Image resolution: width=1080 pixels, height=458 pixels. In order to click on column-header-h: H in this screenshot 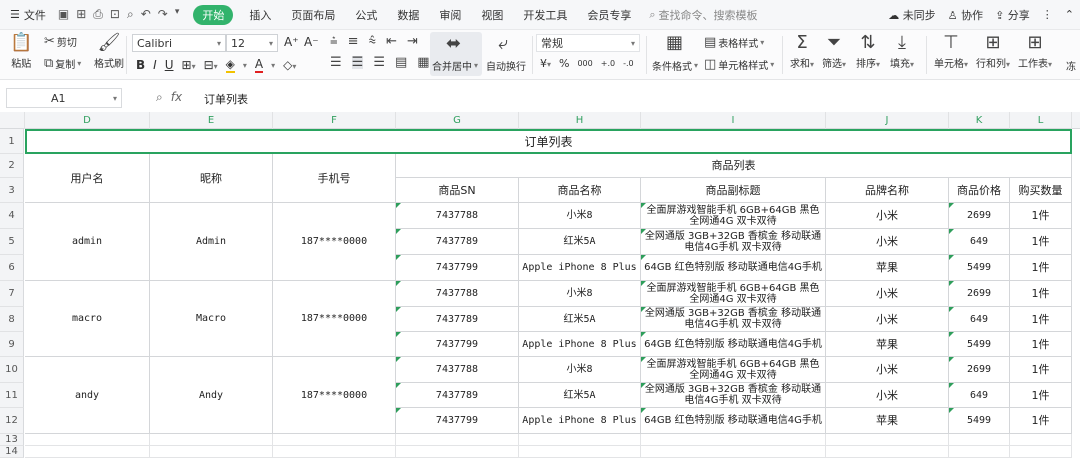, I will do `click(580, 120)`.